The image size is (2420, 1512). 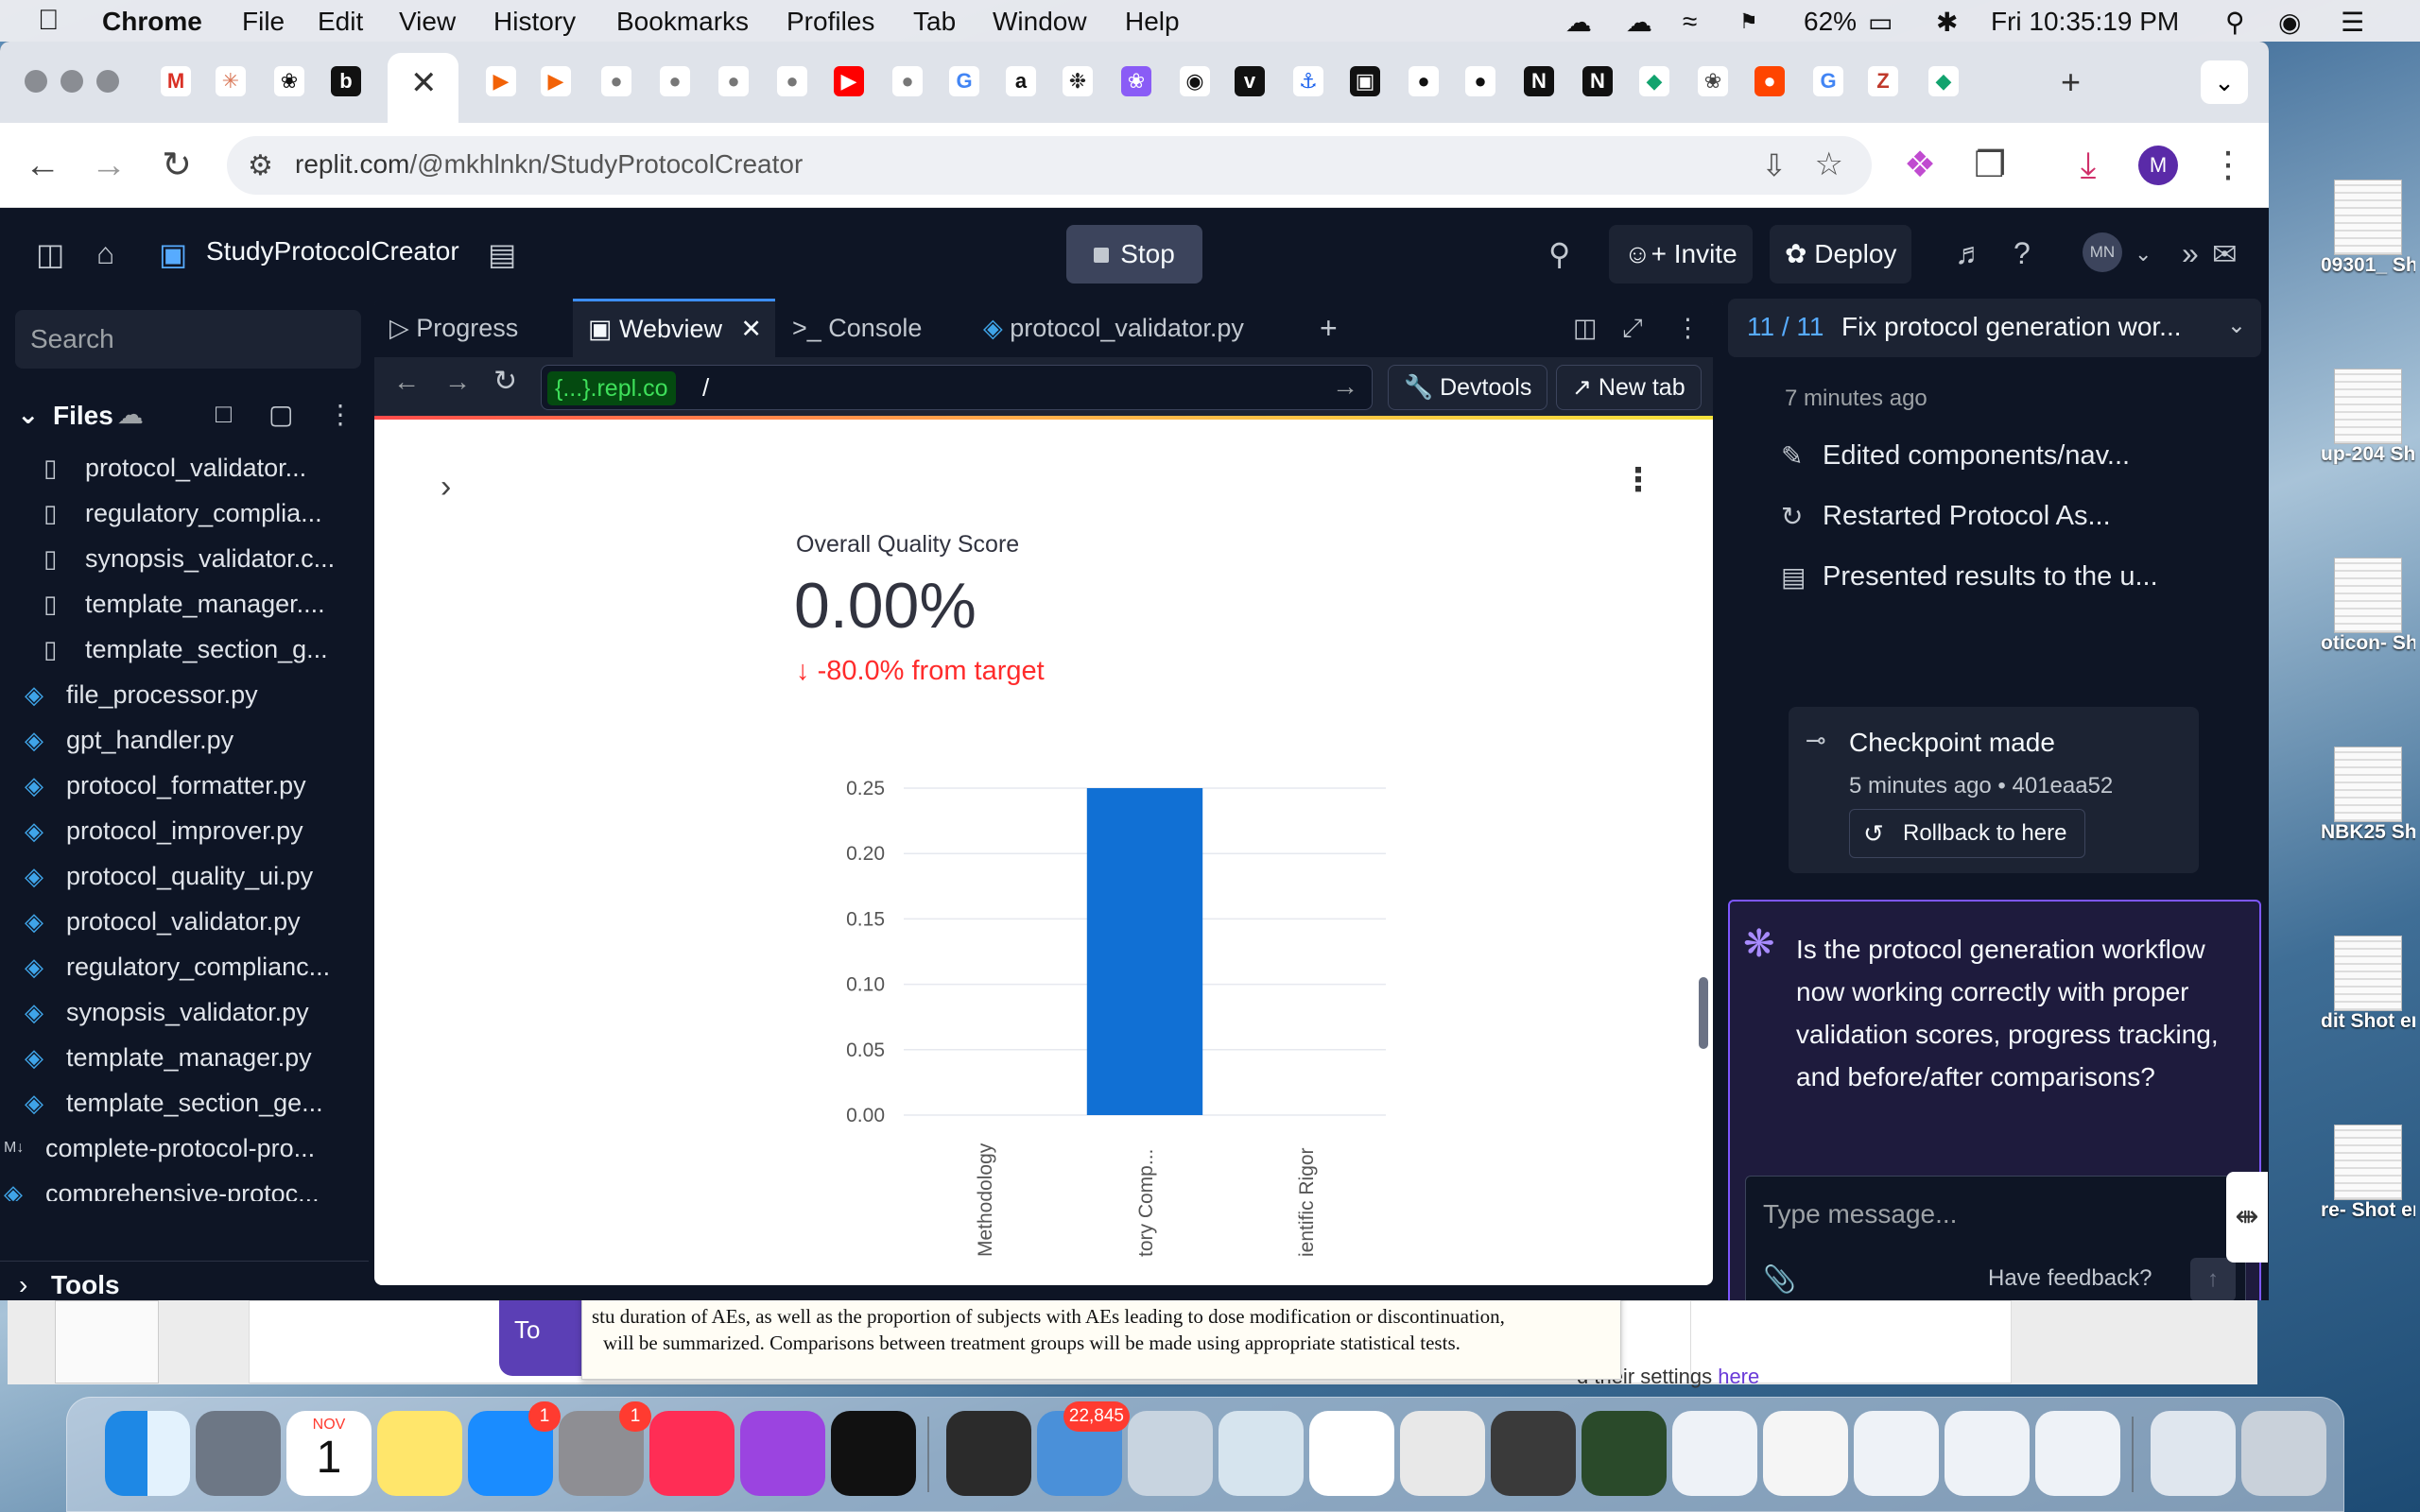 I want to click on rollback-button: ↺ Rollback to here, so click(x=1967, y=833).